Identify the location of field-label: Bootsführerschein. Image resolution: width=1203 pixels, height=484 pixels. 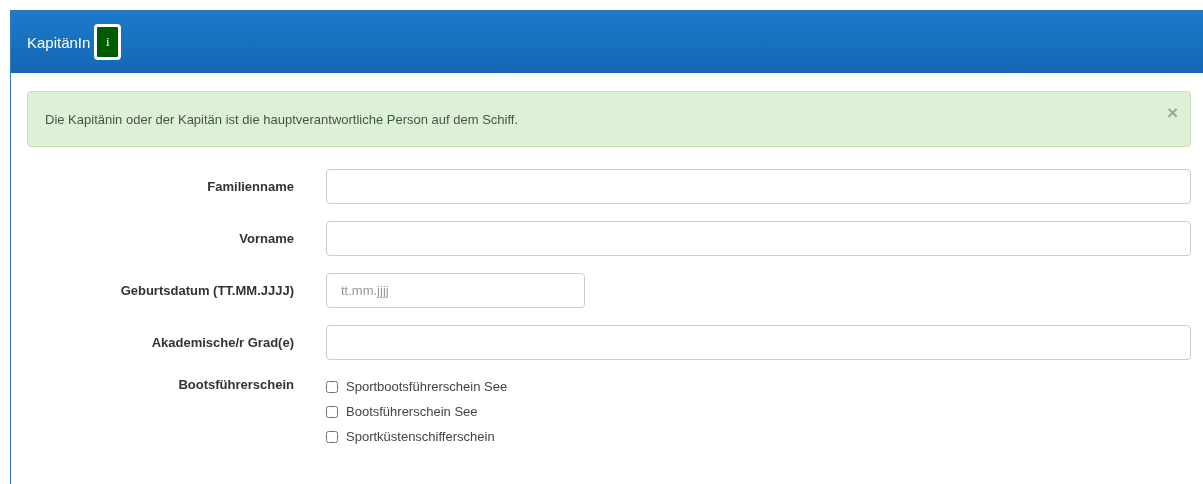
(235, 384).